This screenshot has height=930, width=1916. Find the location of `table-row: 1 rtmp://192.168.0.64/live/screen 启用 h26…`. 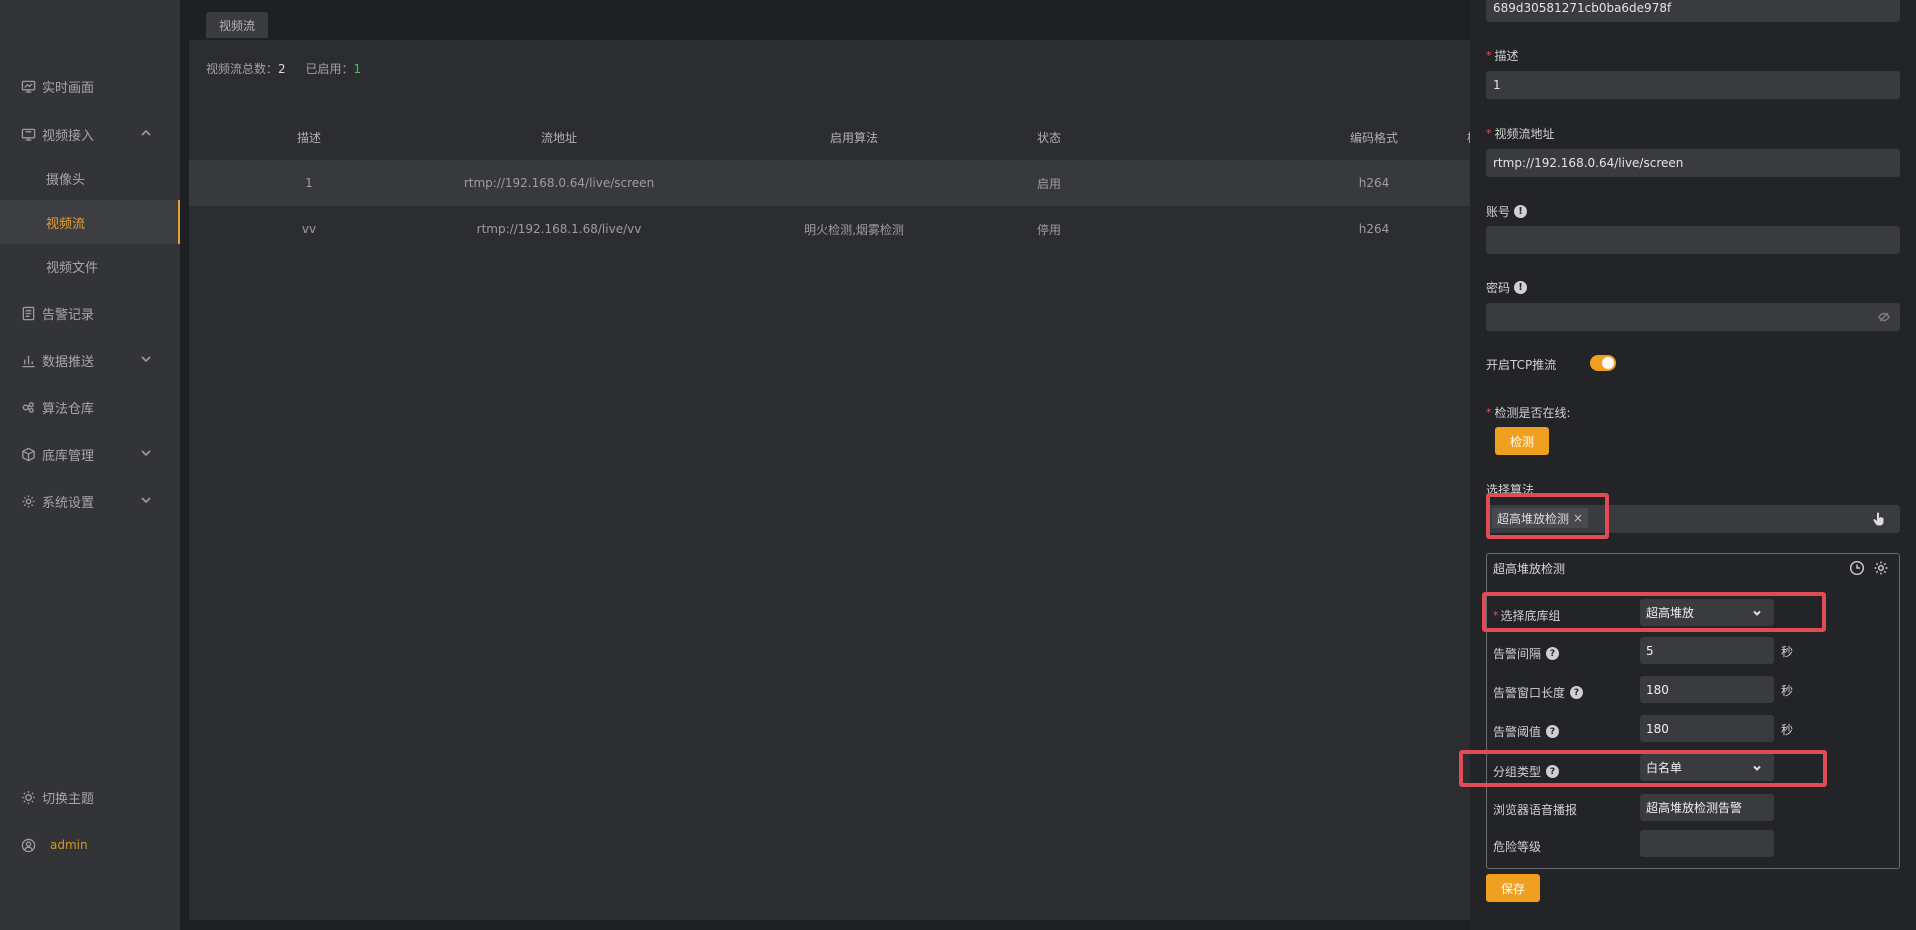

table-row: 1 rtmp://192.168.0.64/live/screen 启用 h26… is located at coordinates (839, 183).